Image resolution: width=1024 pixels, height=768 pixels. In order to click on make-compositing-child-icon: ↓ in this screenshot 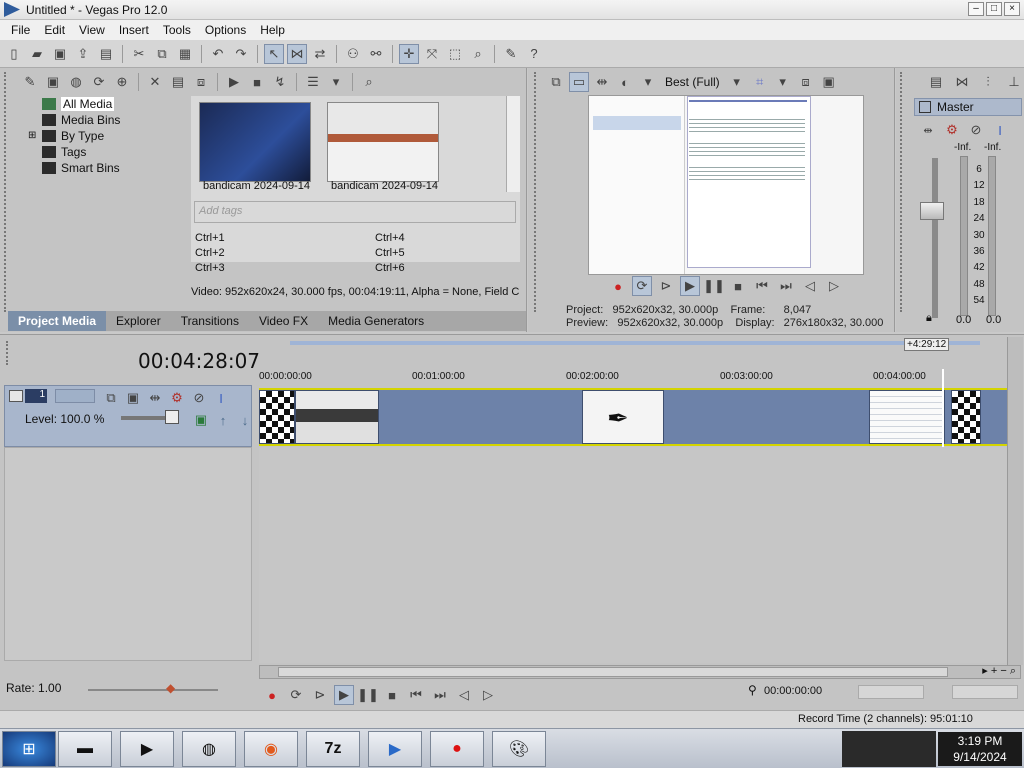, I will do `click(245, 420)`.